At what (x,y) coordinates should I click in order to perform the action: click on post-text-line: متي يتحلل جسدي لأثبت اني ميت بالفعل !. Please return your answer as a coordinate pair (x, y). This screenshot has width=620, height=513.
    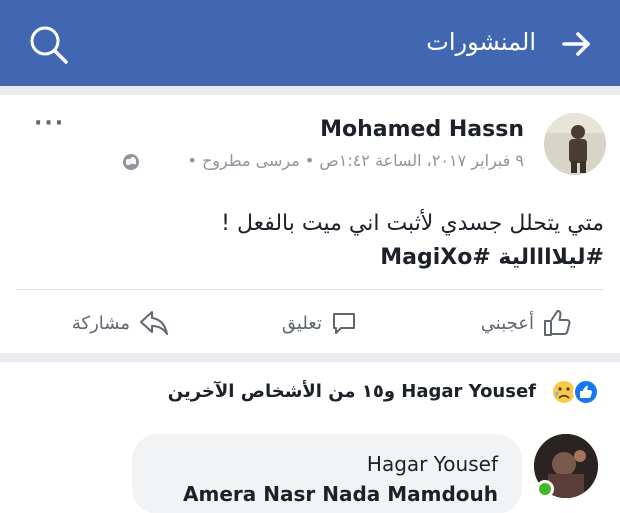
    Looking at the image, I should click on (412, 223).